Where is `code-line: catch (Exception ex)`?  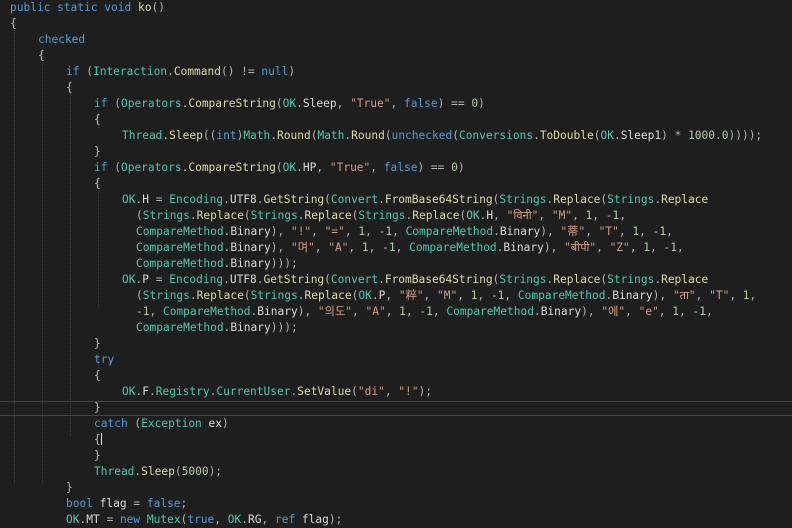
code-line: catch (Exception ex) is located at coordinates (114, 424).